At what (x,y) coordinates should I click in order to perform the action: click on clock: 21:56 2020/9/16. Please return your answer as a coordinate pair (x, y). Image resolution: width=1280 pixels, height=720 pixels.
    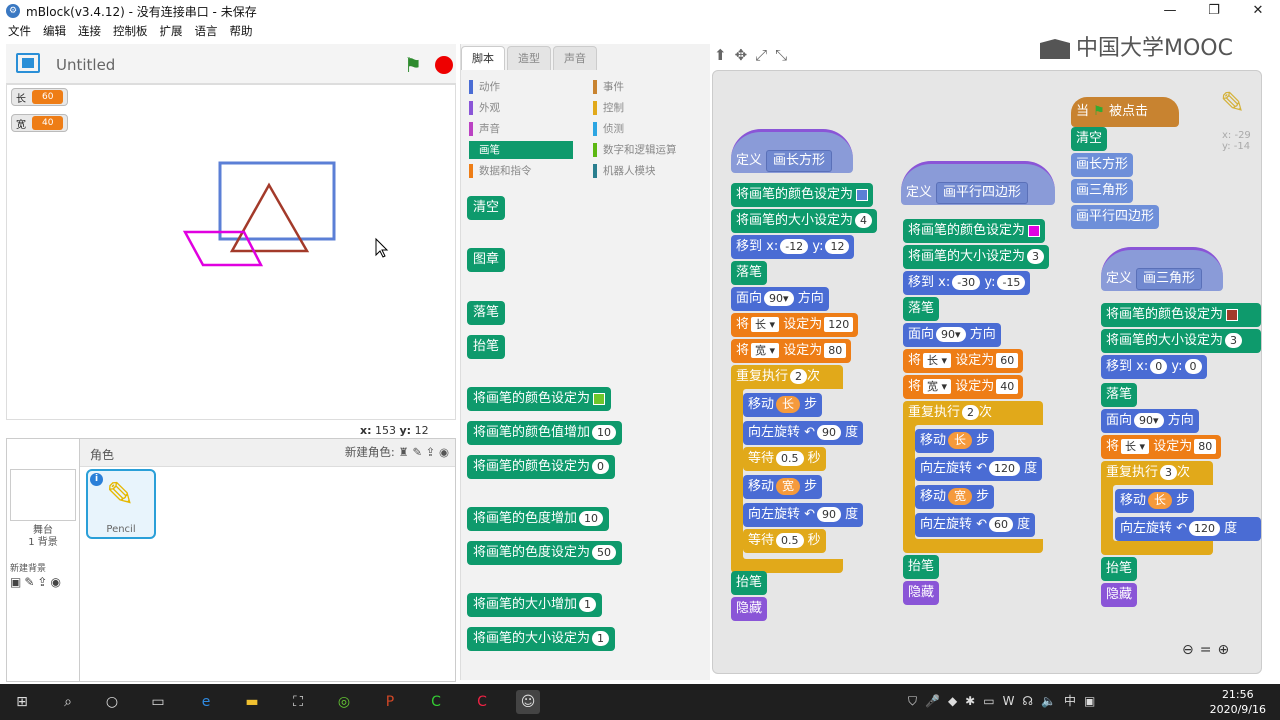
    Looking at the image, I should click on (1238, 702).